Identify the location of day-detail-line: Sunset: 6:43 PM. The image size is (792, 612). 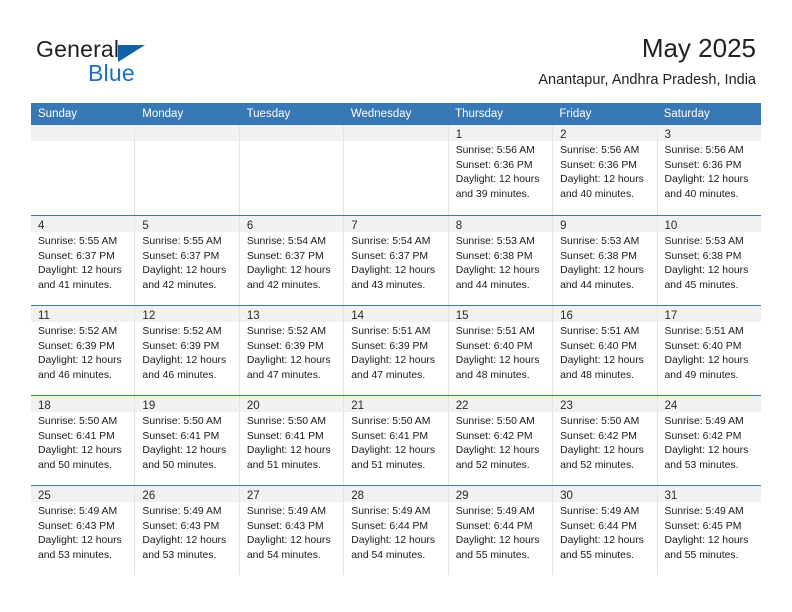
(76, 526).